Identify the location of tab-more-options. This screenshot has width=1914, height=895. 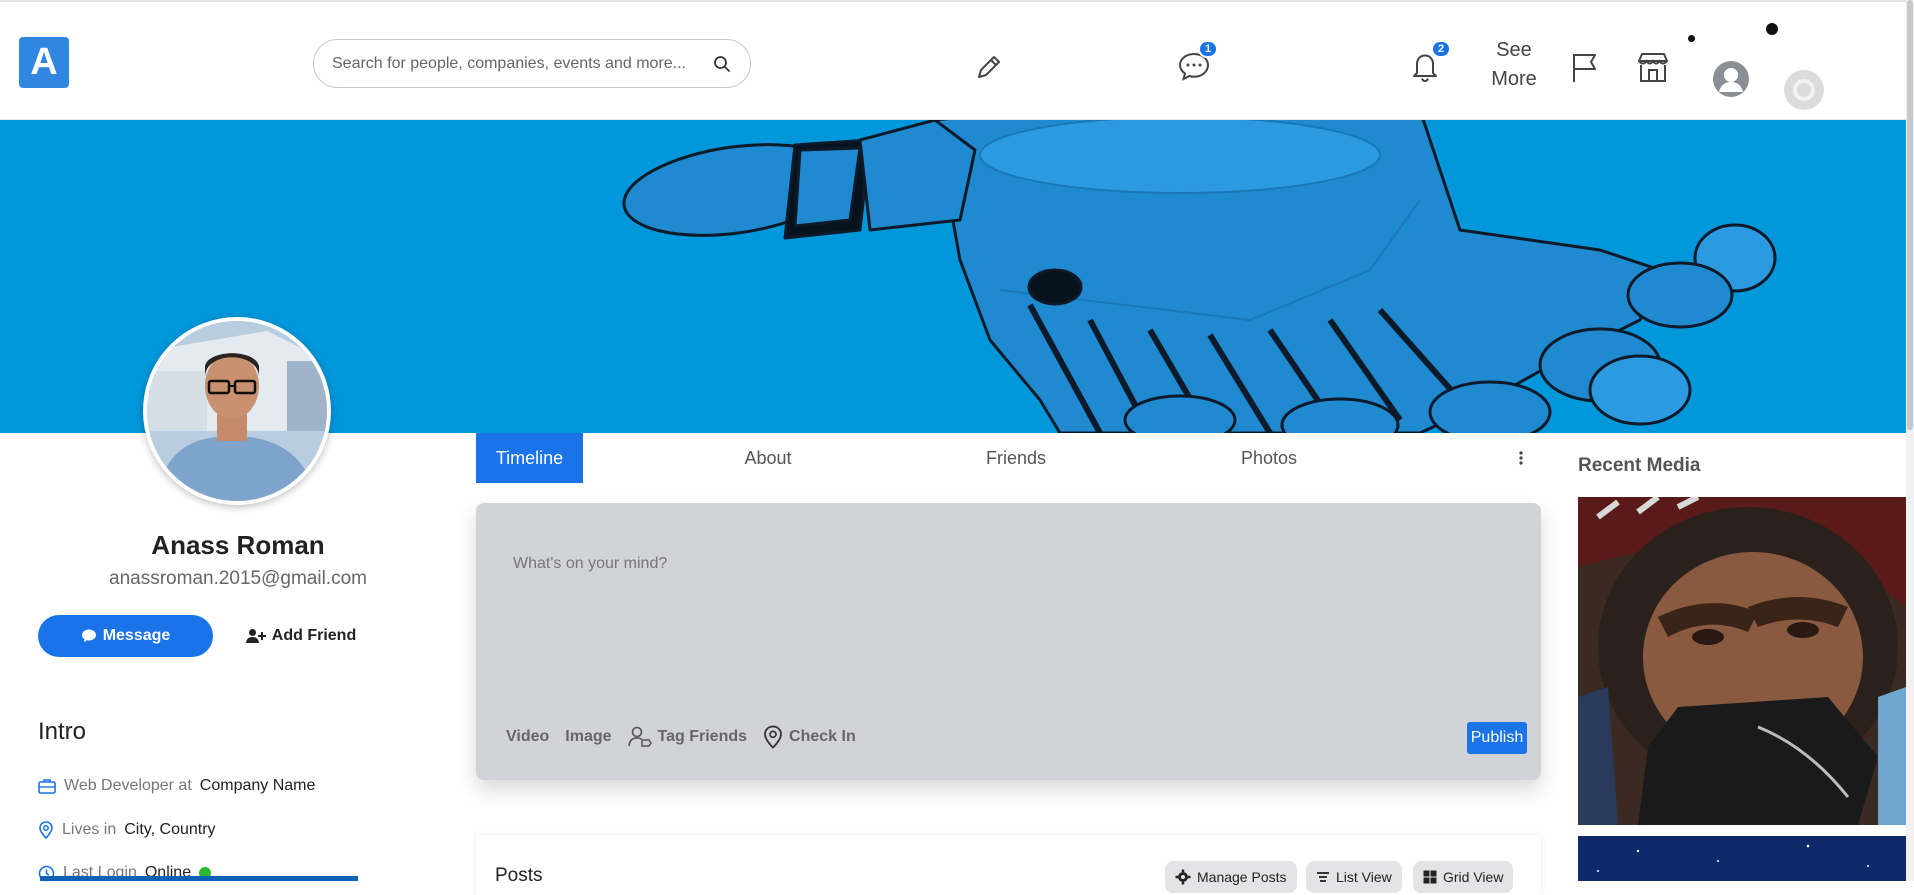
(1521, 458).